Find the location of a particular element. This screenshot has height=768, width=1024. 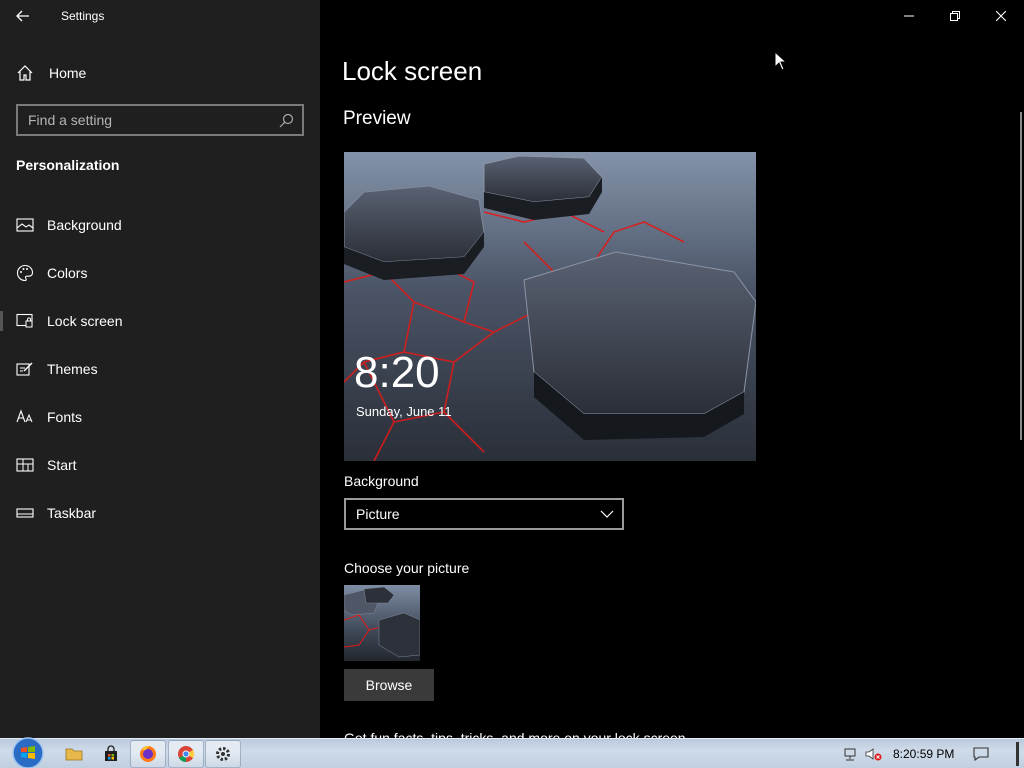

tray-action-center is located at coordinates (981, 754).